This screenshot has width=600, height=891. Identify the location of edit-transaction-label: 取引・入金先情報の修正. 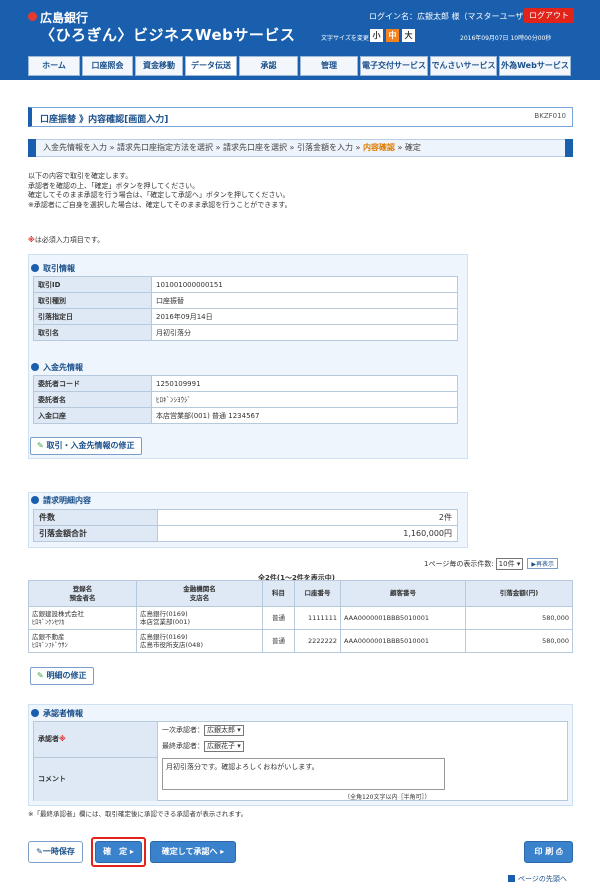
(90, 445).